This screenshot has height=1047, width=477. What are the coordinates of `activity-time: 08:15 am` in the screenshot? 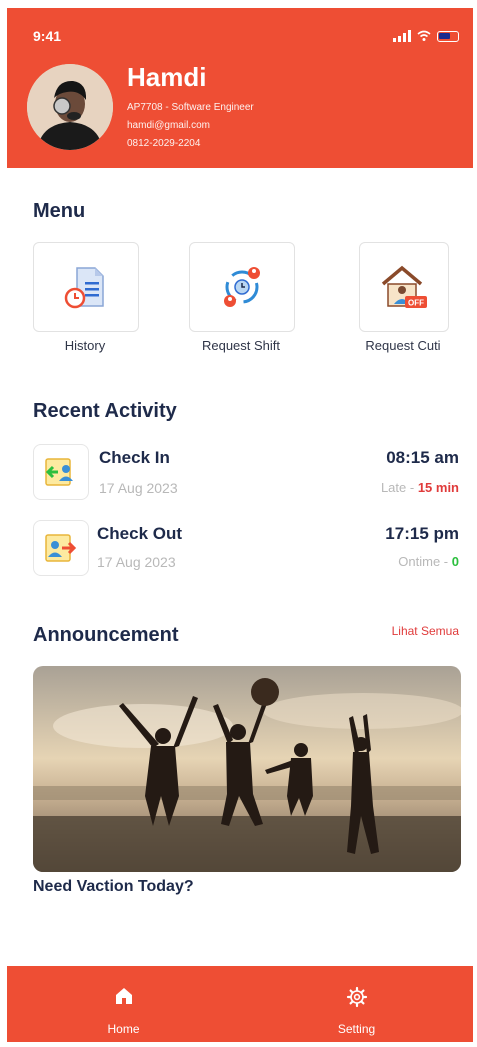 It's located at (422, 457).